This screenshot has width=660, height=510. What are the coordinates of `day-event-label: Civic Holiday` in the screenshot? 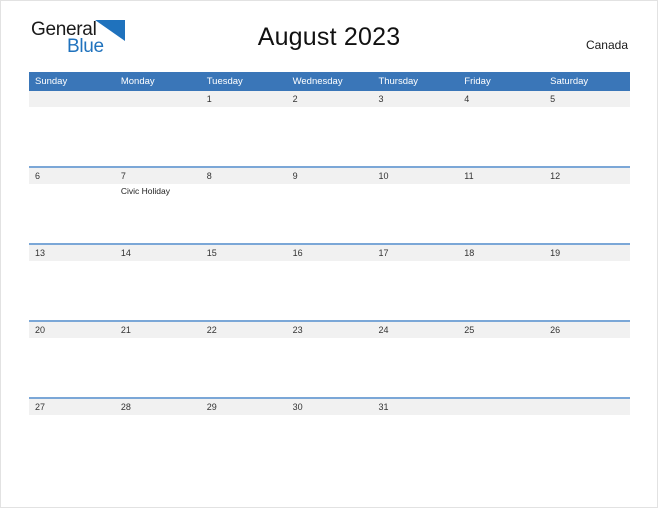 It's located at (145, 191).